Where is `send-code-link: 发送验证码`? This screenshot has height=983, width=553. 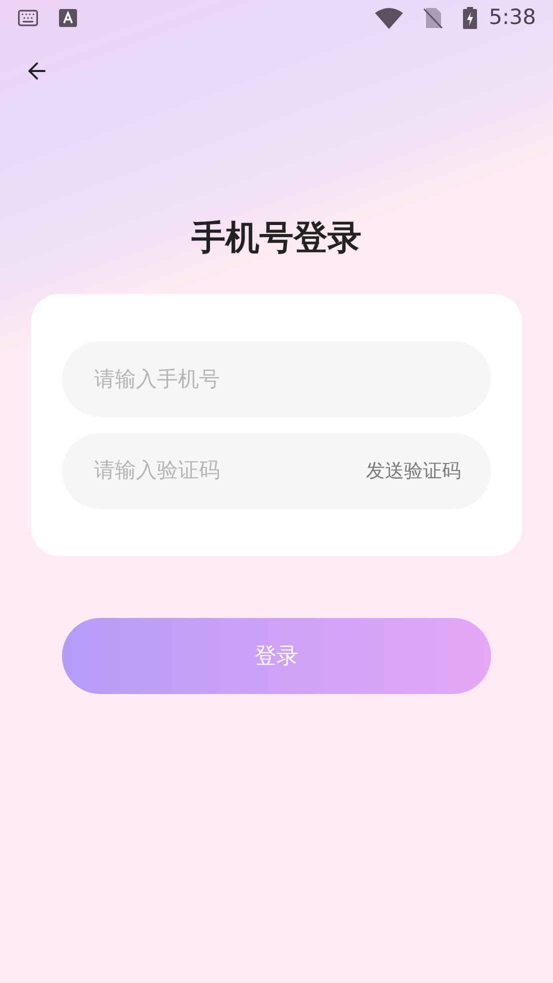
send-code-link: 发送验证码 is located at coordinates (413, 471).